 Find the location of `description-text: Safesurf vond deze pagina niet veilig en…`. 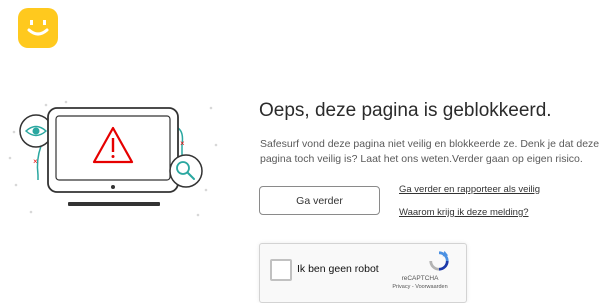

description-text: Safesurf vond deze pagina niet veilig en… is located at coordinates (429, 152).